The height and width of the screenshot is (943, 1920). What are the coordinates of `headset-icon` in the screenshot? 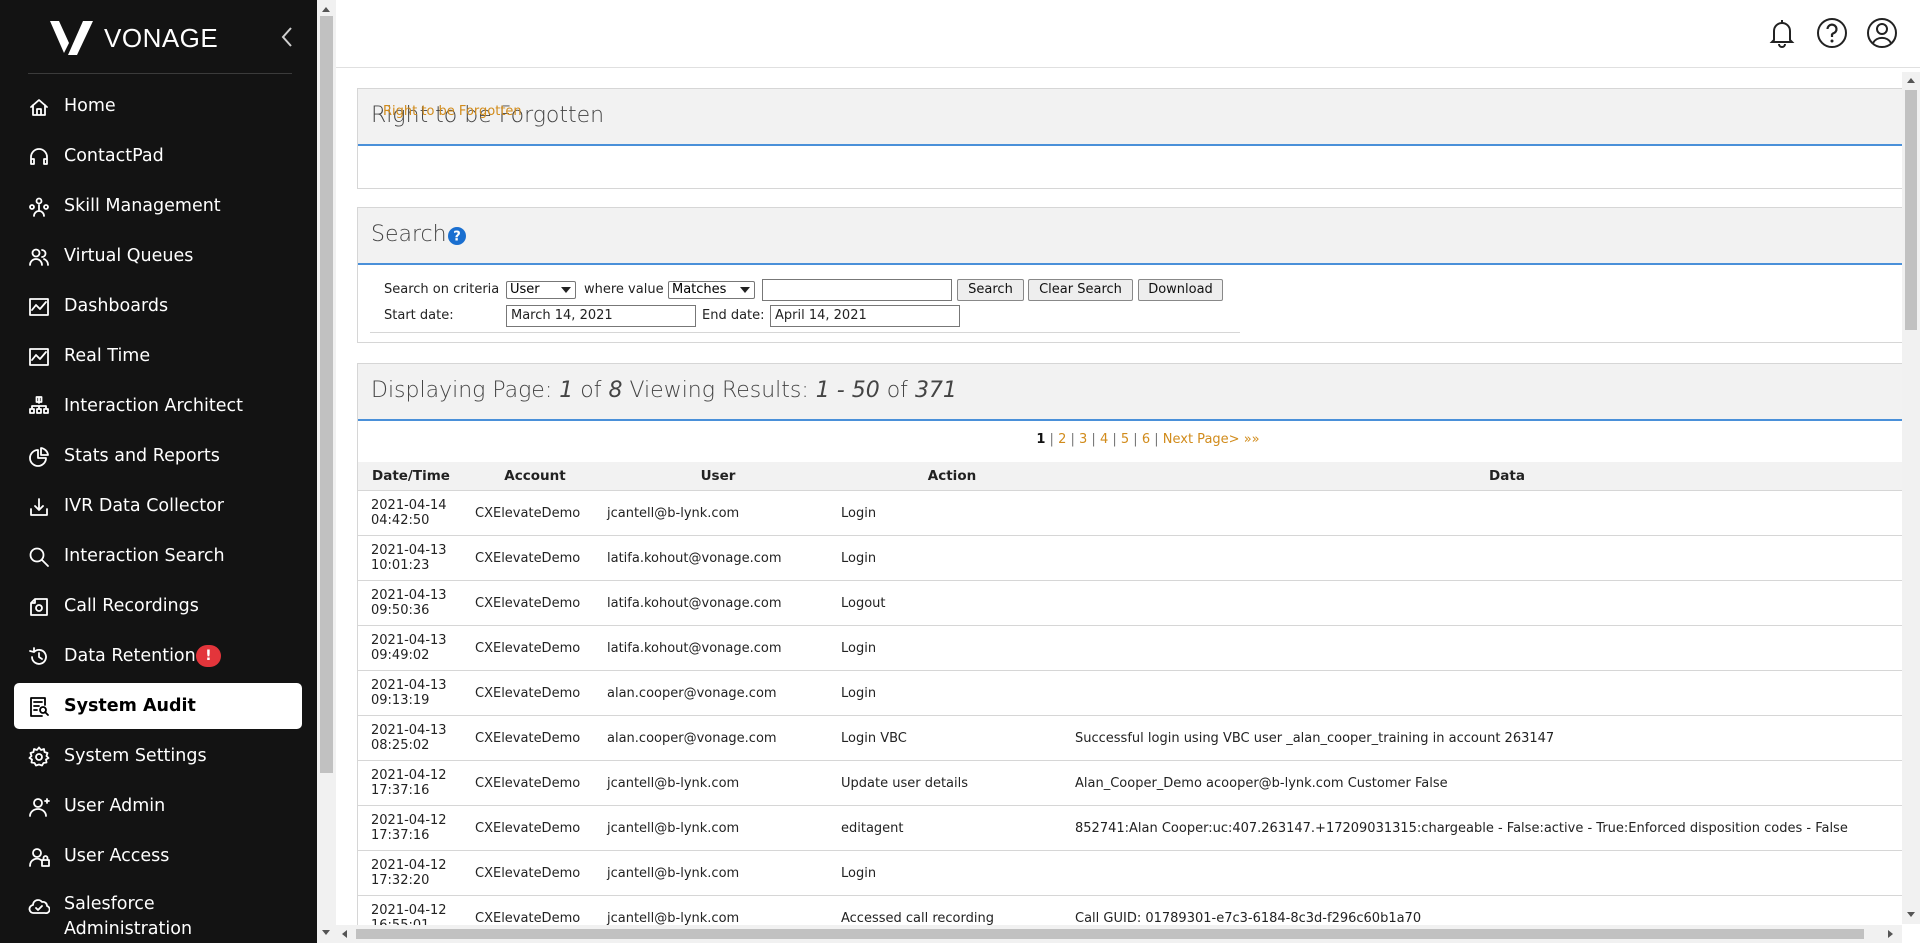 It's located at (39, 157).